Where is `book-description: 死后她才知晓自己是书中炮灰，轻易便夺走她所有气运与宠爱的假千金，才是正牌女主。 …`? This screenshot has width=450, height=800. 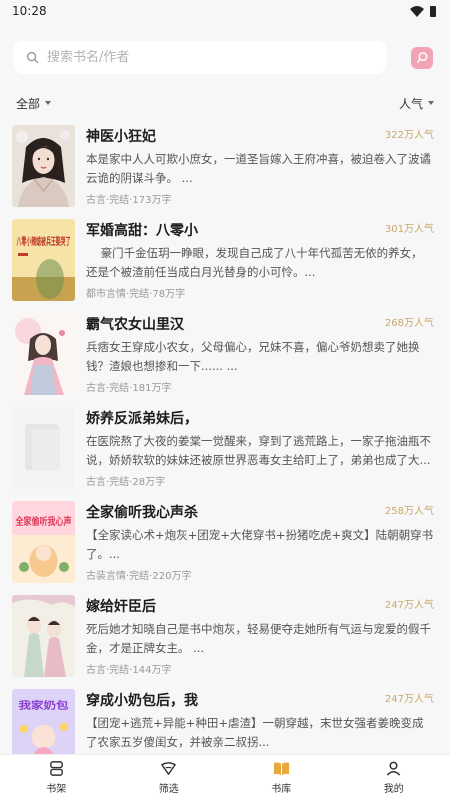 book-description: 死后她才知晓自己是书中炮灰，轻易便夺走她所有气运与宠爱的假千金，才是正牌女主。 … is located at coordinates (258, 638).